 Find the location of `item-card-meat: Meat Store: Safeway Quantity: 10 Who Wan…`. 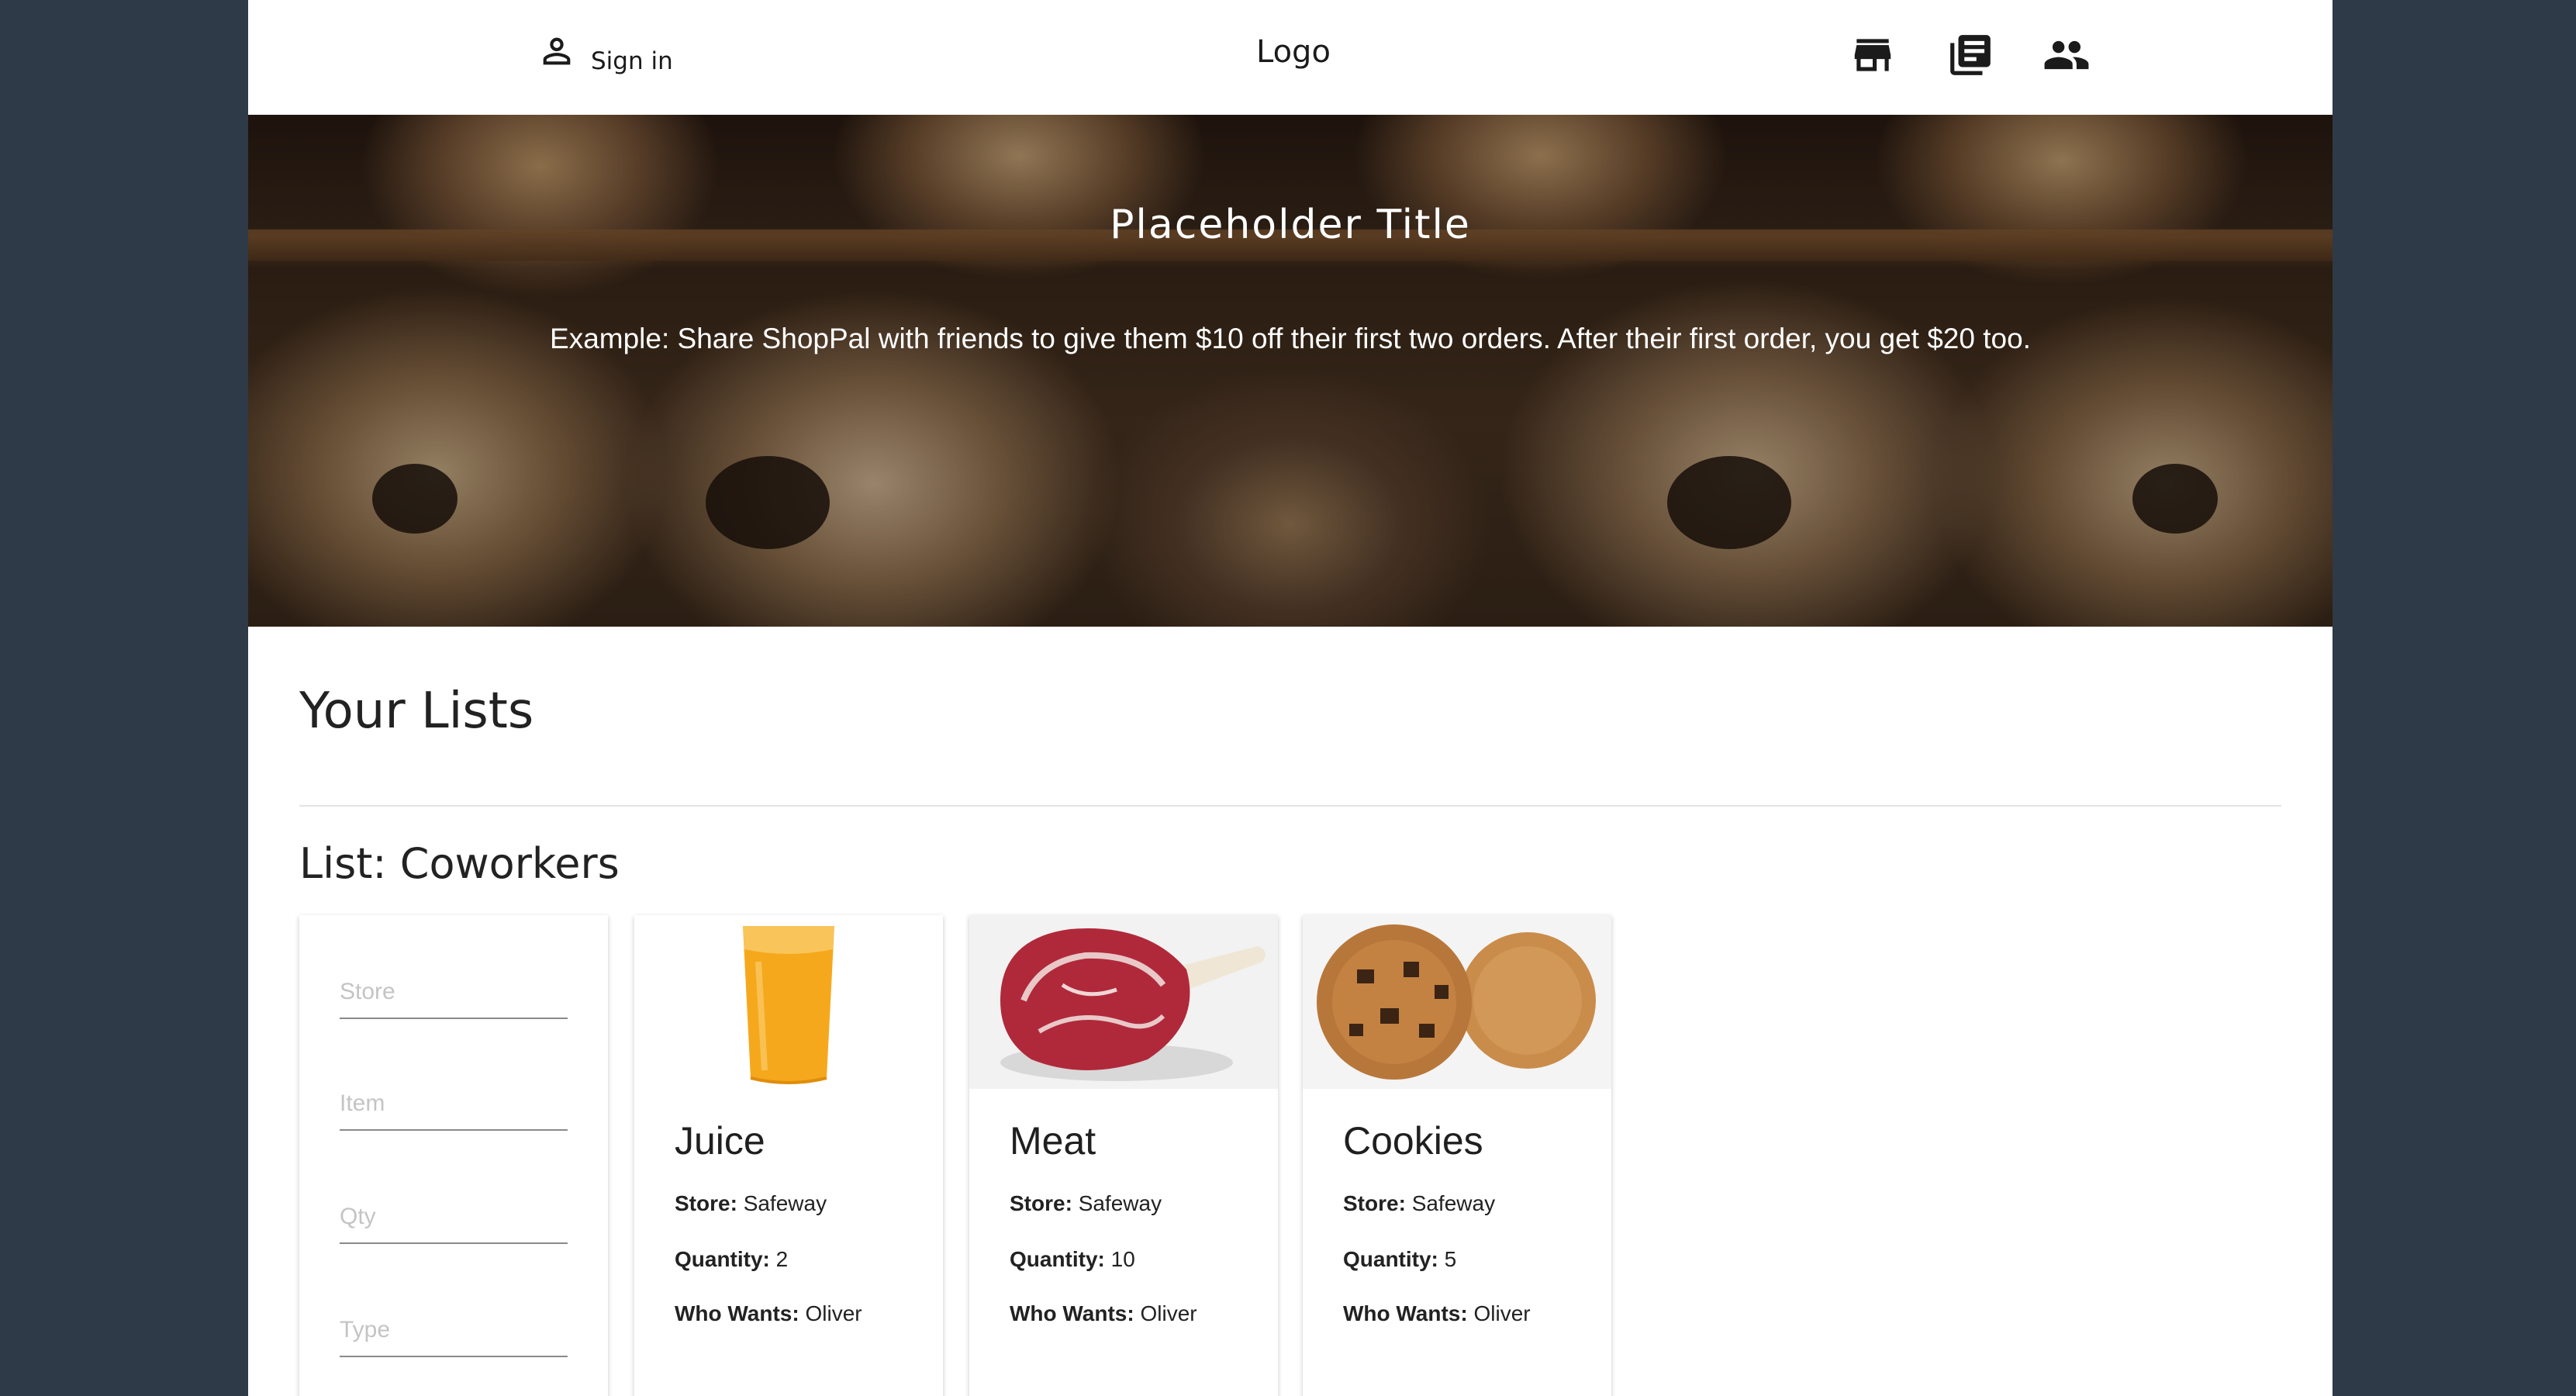

item-card-meat: Meat Store: Safeway Quantity: 10 Who Wan… is located at coordinates (1123, 1155).